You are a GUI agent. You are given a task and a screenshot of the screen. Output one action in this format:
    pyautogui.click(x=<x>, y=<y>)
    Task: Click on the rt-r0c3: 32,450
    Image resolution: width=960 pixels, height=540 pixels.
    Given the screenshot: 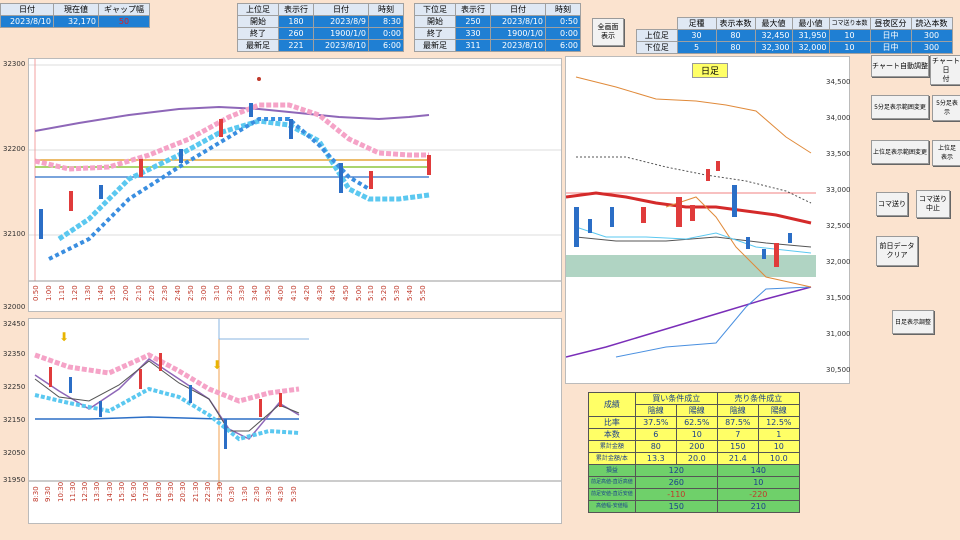 What is the action you would take?
    pyautogui.click(x=773, y=35)
    